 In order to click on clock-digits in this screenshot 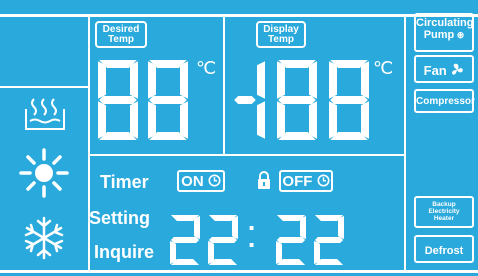, I will do `click(257, 240)`.